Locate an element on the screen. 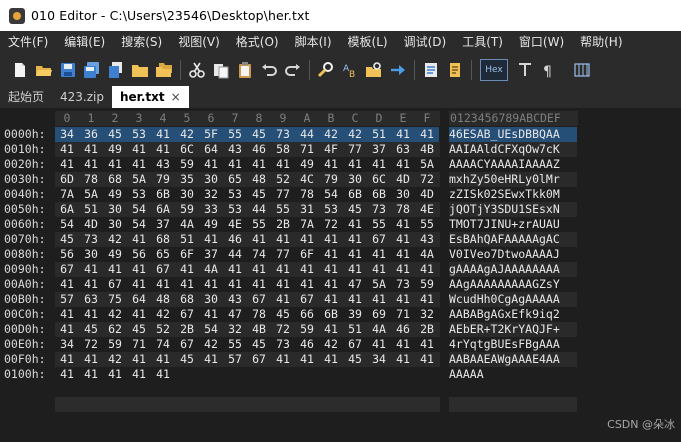 Image resolution: width=681 pixels, height=442 pixels. hex-byte: 45 is located at coordinates (139, 329).